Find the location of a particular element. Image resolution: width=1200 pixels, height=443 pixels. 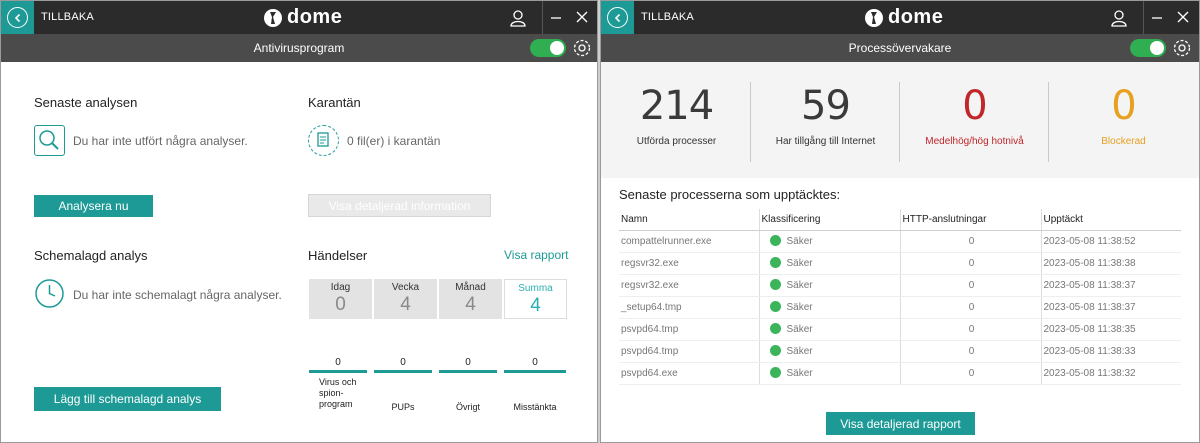

column-name: Namn is located at coordinates (689, 220).